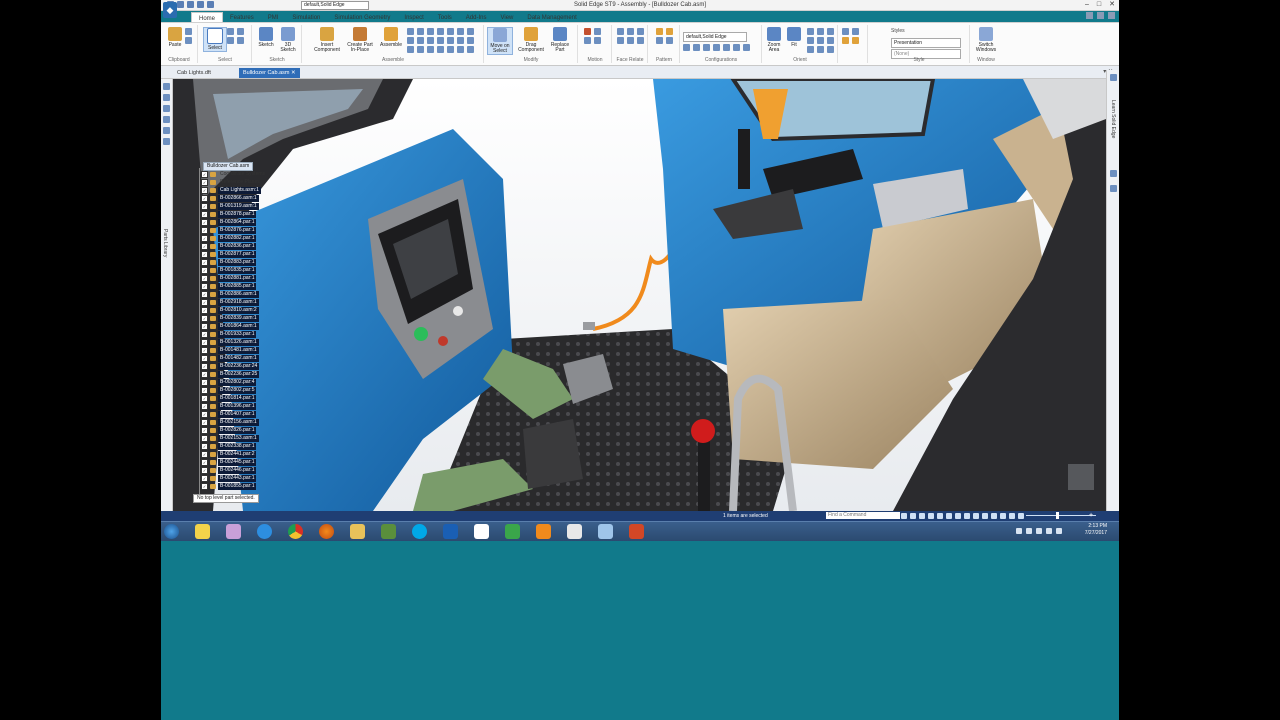 This screenshot has width=1280, height=720. I want to click on learn-solid-edge-label: Learn Solid Edge, so click(1113, 119).